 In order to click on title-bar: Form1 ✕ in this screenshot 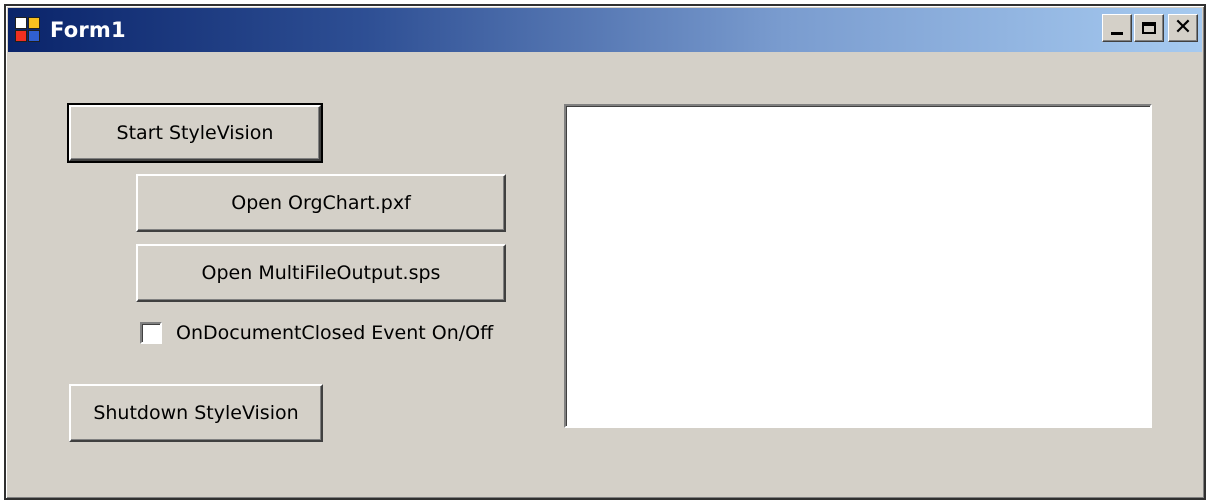, I will do `click(605, 30)`.